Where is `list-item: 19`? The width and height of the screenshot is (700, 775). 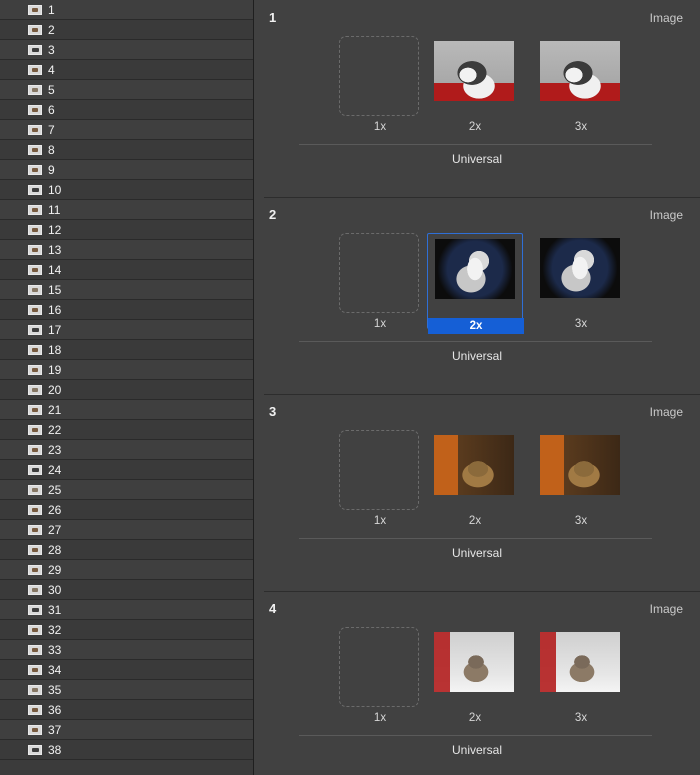 list-item: 19 is located at coordinates (126, 370).